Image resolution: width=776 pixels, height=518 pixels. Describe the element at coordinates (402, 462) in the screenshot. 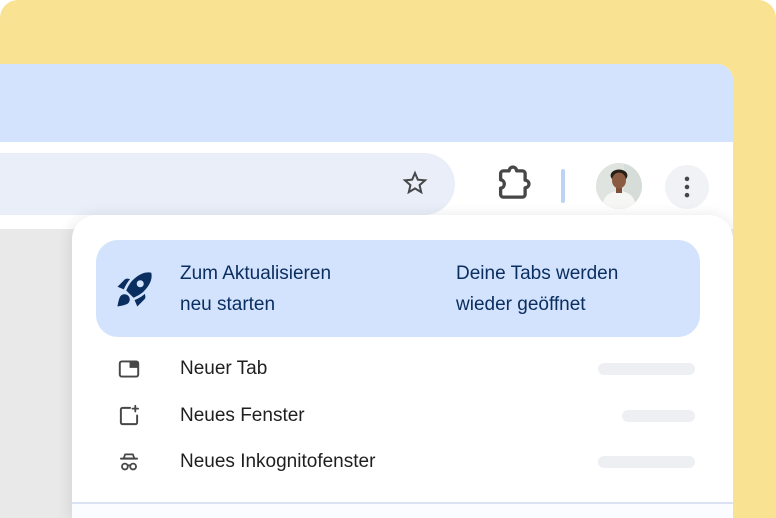

I see `menu-item-new-incognito-window: Neues Inkognitofenster` at that location.